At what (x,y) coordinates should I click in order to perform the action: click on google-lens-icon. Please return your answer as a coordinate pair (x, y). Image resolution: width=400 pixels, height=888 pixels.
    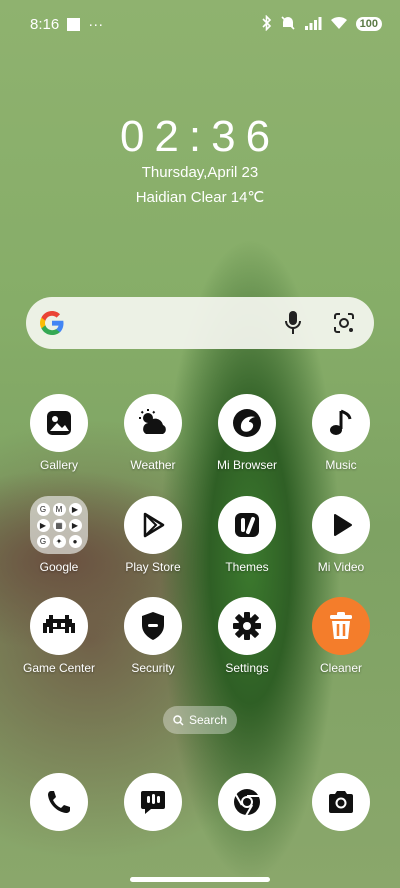
    Looking at the image, I should click on (344, 323).